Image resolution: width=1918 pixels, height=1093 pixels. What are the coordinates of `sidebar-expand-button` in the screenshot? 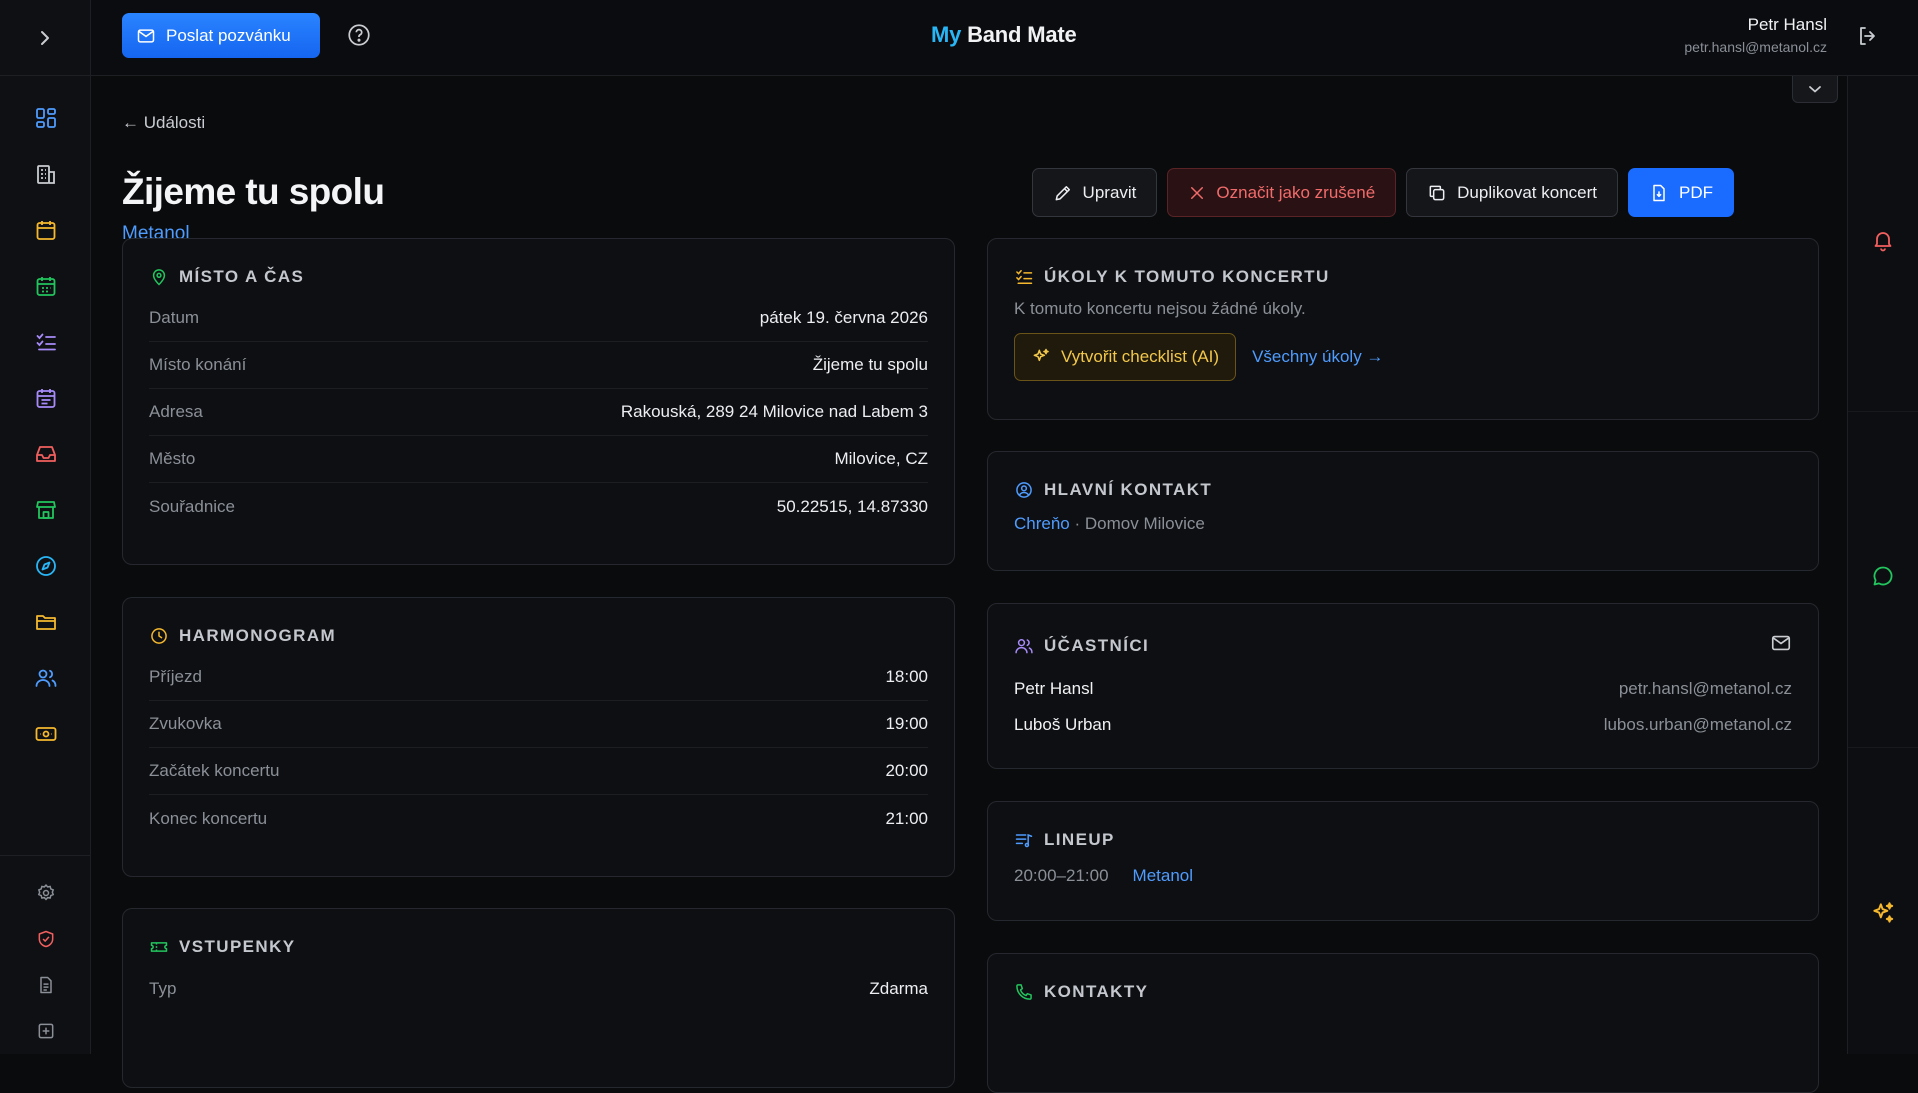 It's located at (45, 38).